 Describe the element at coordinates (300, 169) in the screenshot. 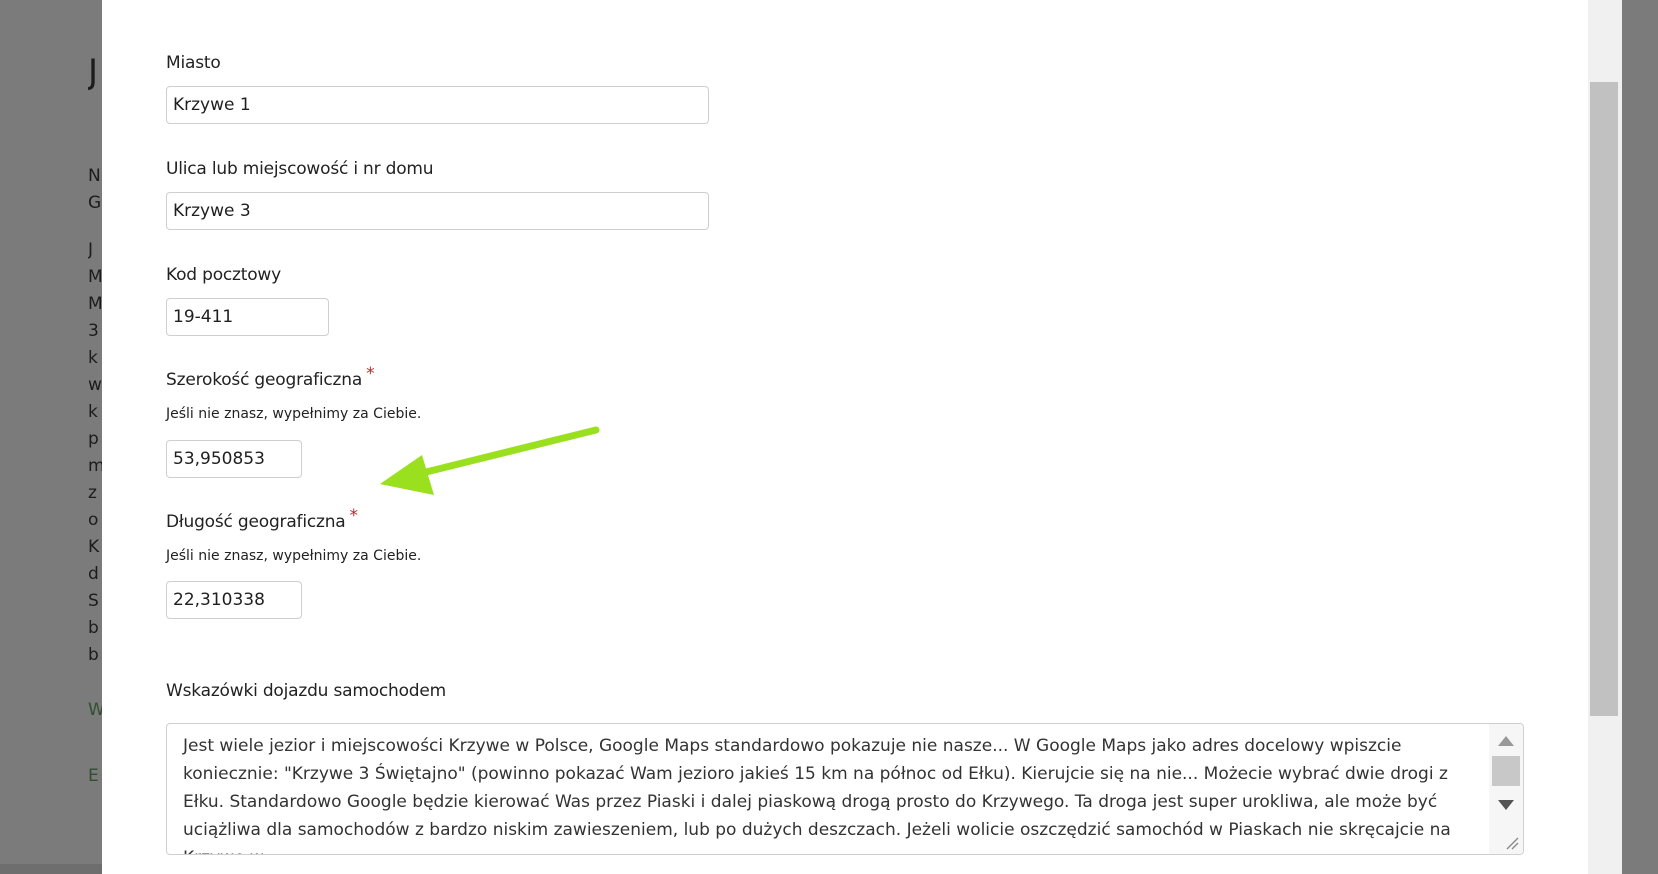

I see `street-label: Ulica lub miejscowość i nr domu` at that location.